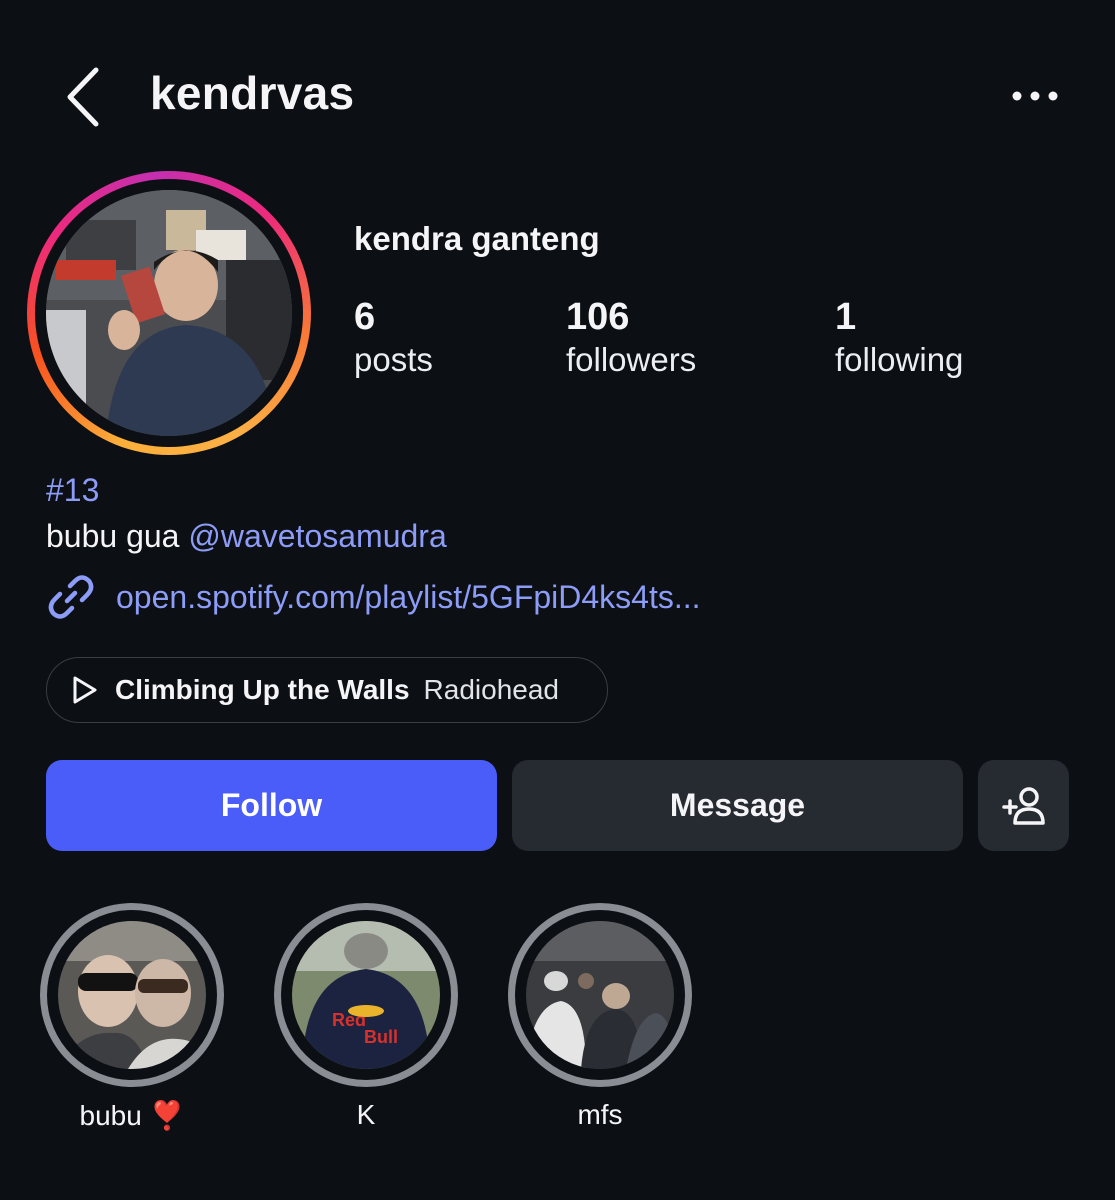 The width and height of the screenshot is (1115, 1200). Describe the element at coordinates (252, 93) in the screenshot. I see `profile-username: kendrvas` at that location.